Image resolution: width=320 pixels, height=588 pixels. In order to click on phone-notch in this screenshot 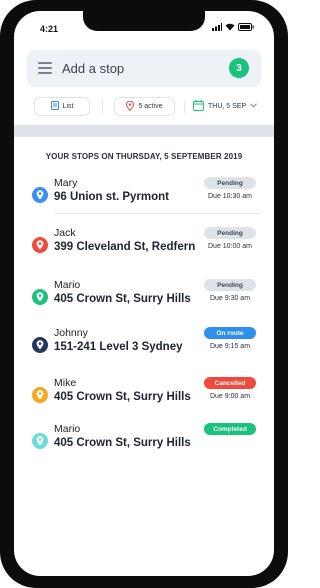, I will do `click(144, 21)`.